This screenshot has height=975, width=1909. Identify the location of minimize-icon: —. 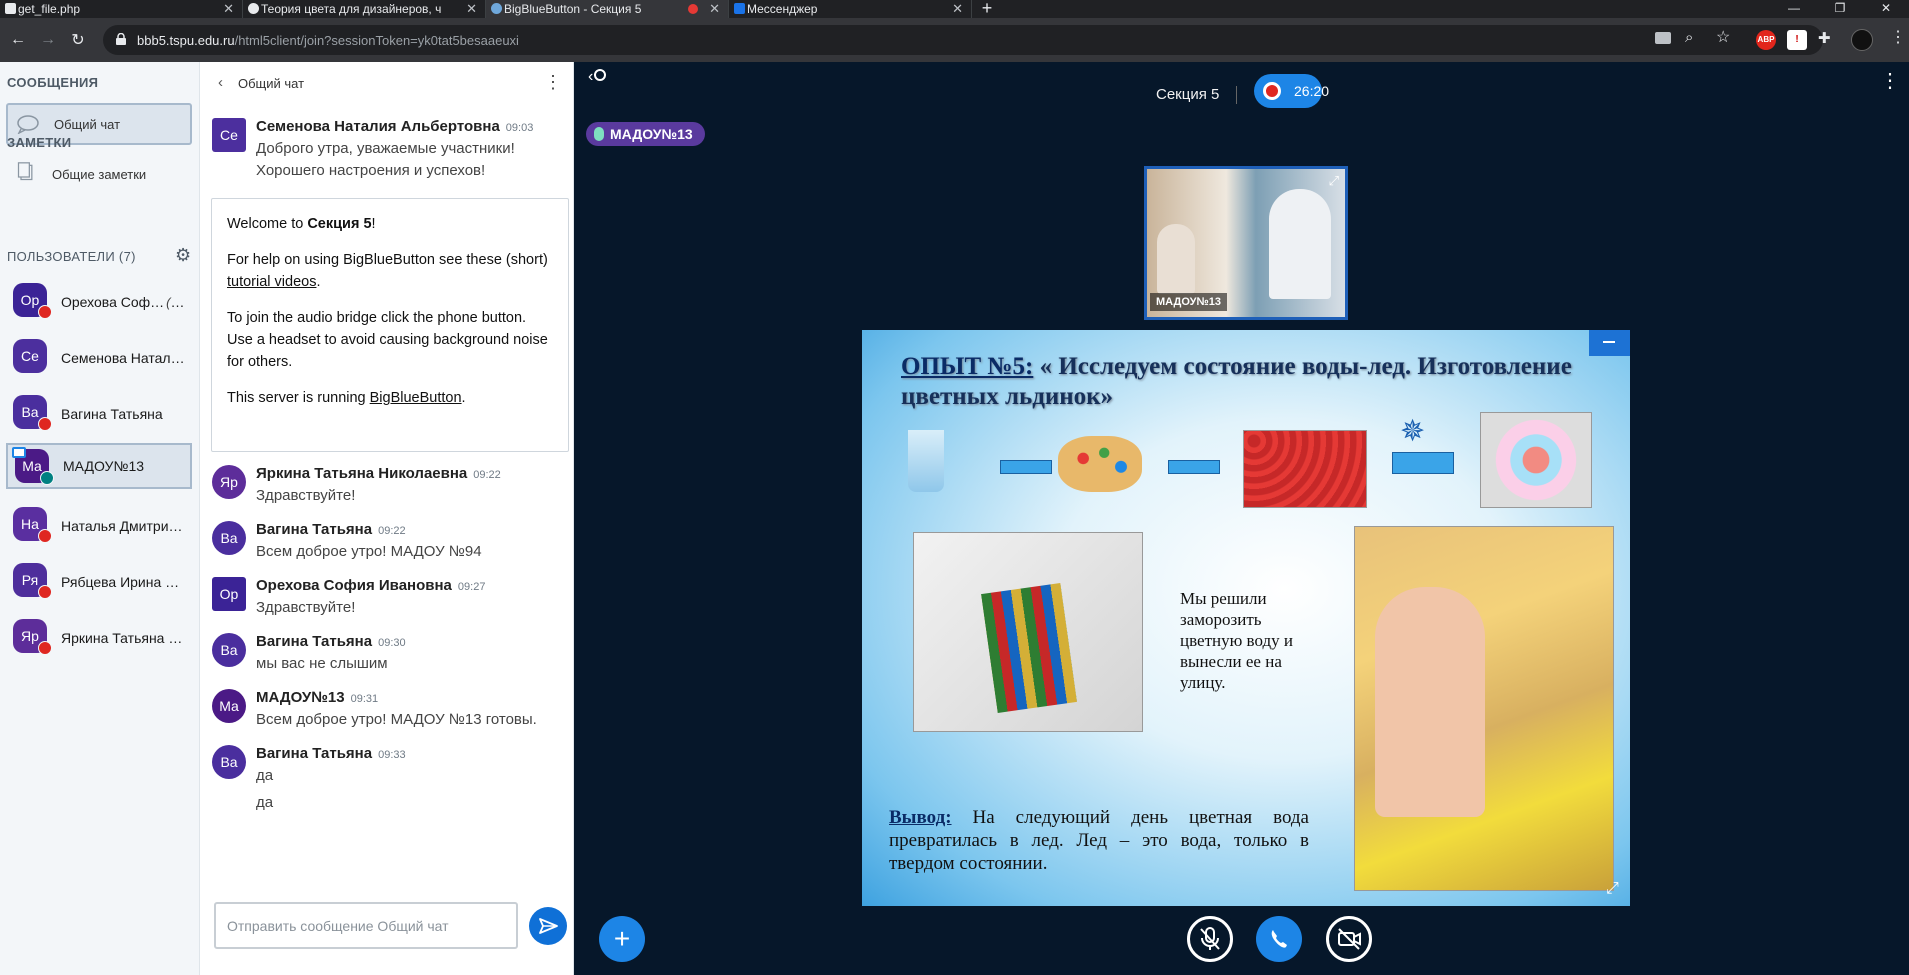
(1794, 9).